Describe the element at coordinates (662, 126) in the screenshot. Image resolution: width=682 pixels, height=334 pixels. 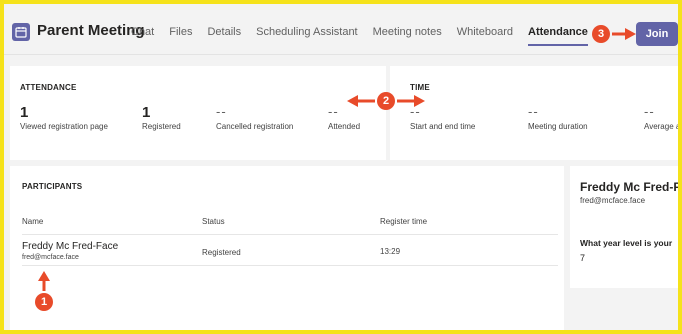
I see `stat-label: Average a` at that location.